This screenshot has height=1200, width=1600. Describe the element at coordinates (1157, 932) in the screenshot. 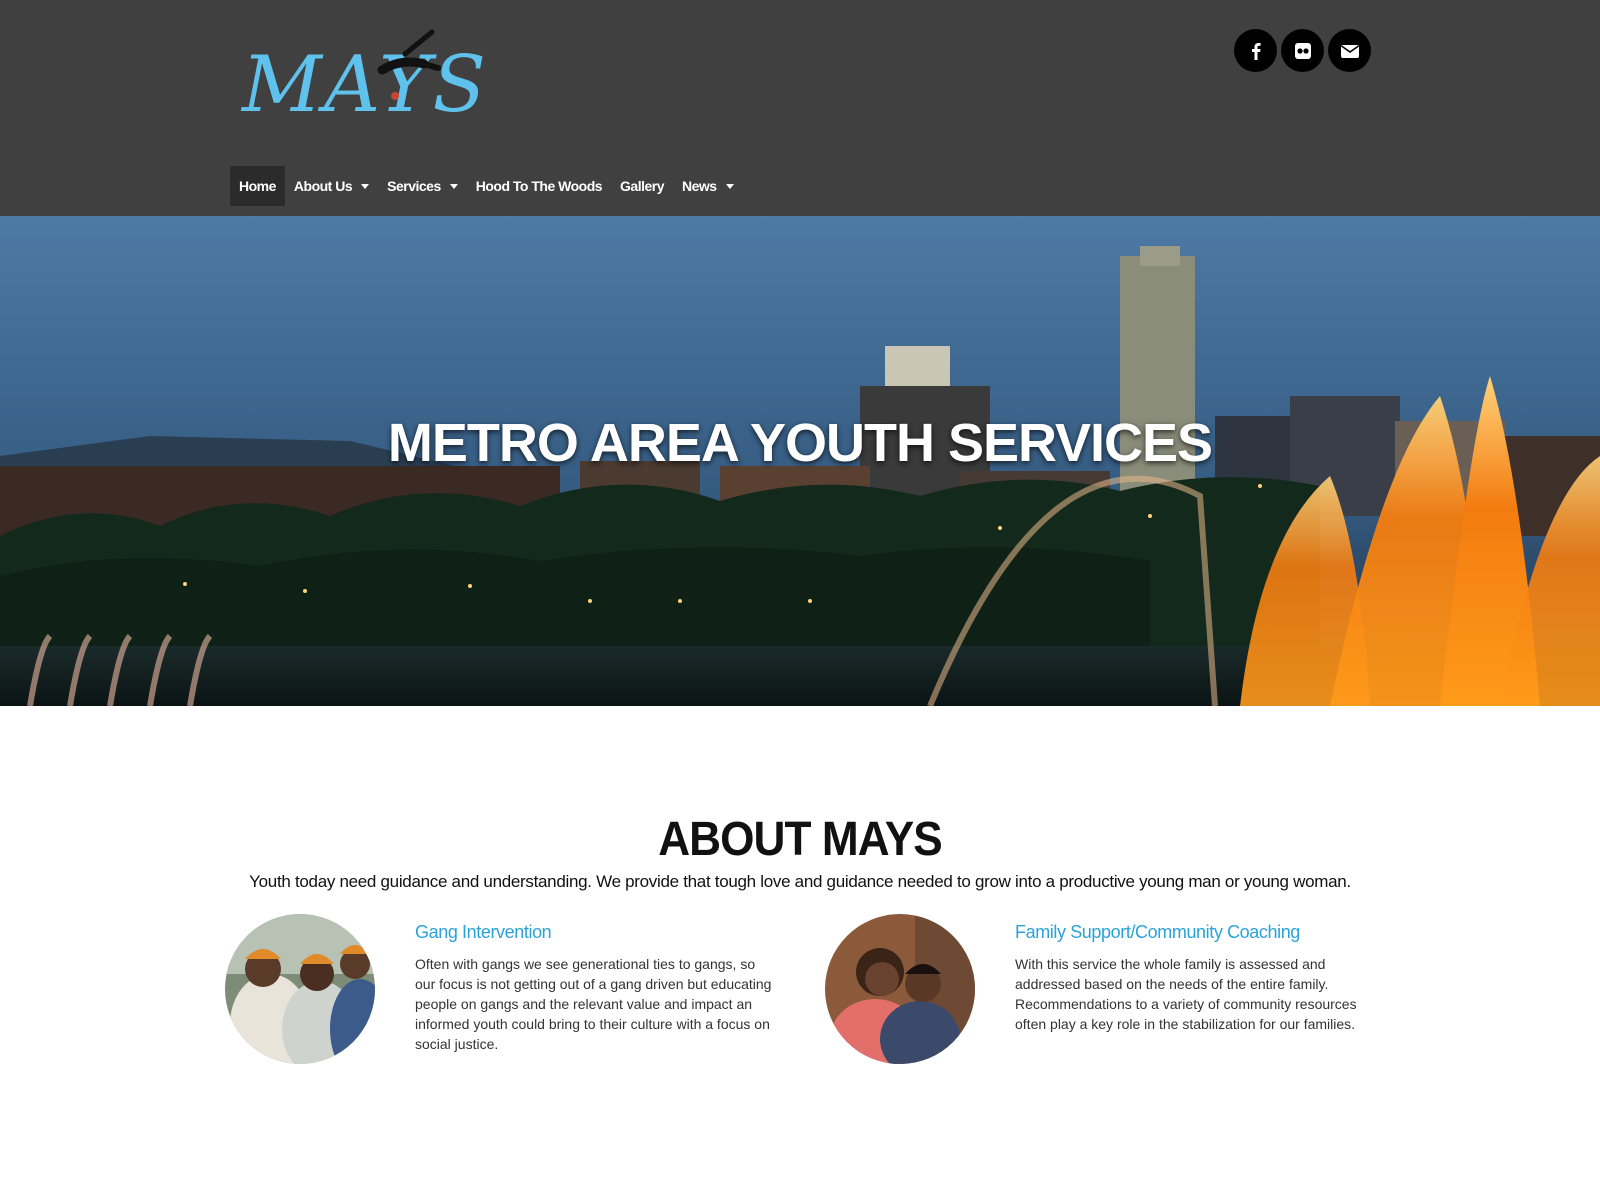

I see `service-title: Family Support/Community Coaching` at that location.